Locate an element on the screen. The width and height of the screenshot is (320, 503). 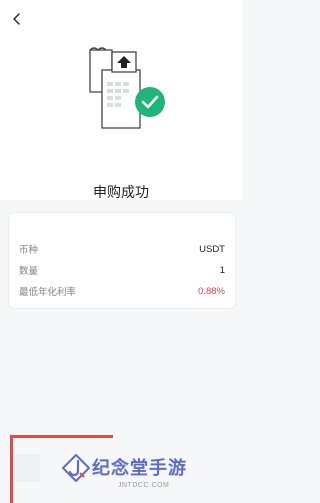
detail-label: 最低年化利率 is located at coordinates (48, 292).